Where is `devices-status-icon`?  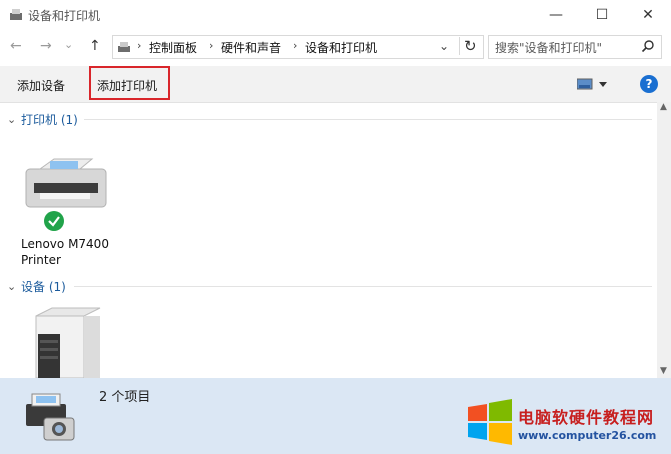 devices-status-icon is located at coordinates (50, 417).